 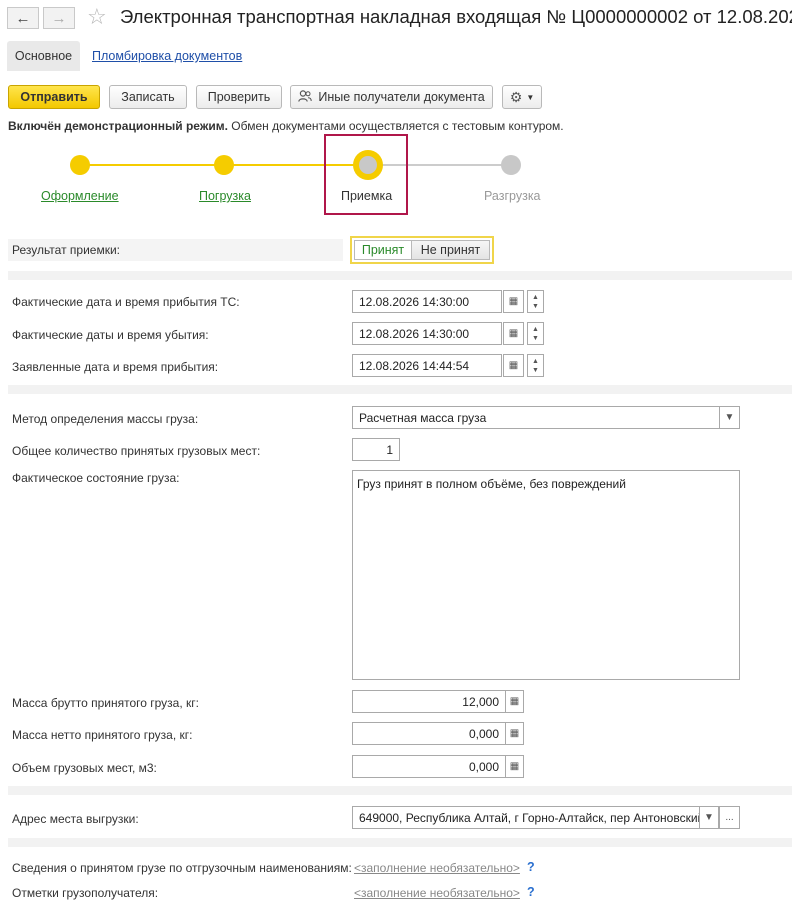 What do you see at coordinates (80, 196) in the screenshot?
I see `step-registration: Оформление` at bounding box center [80, 196].